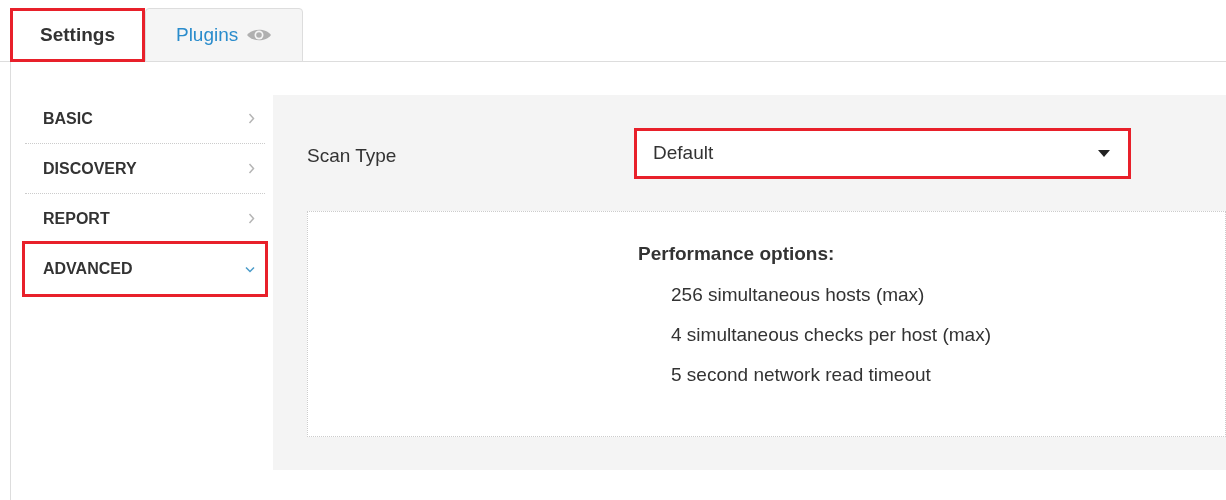  Describe the element at coordinates (145, 119) in the screenshot. I see `sidebar-item: BASIC` at that location.